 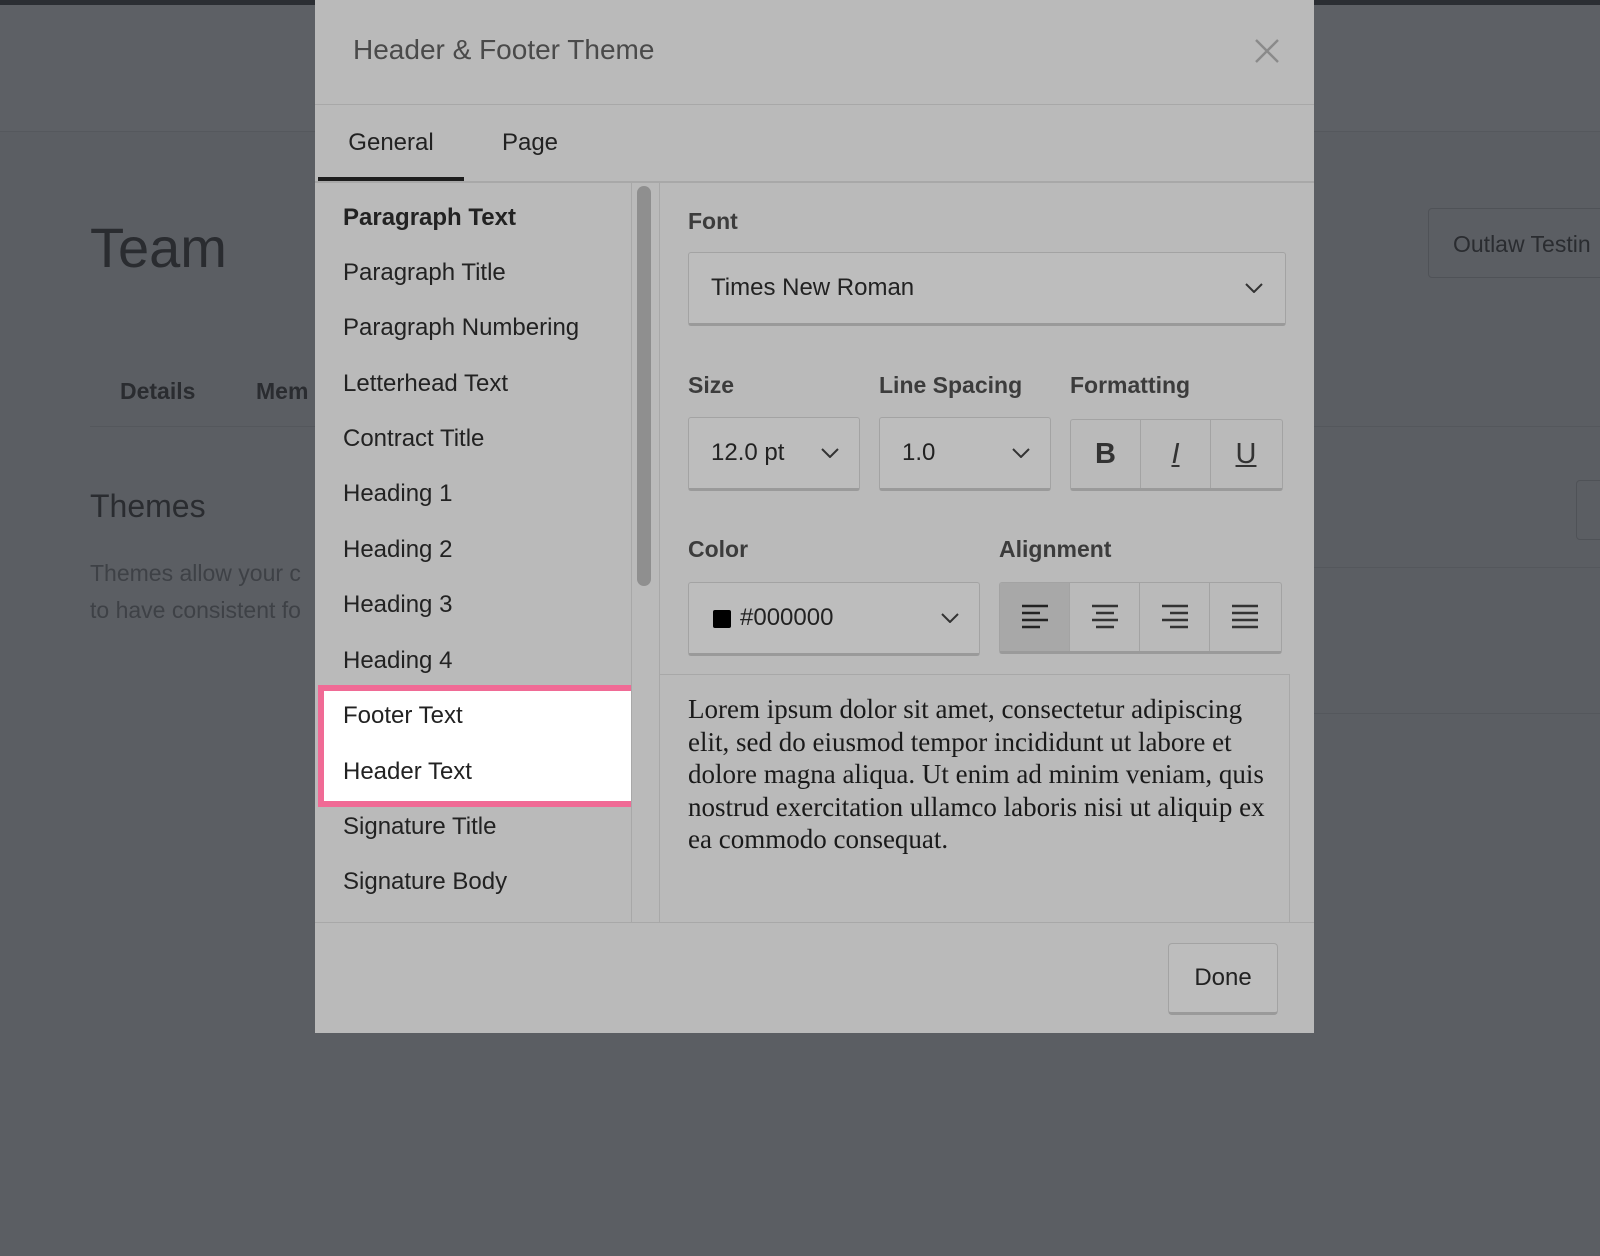 What do you see at coordinates (1514, 243) in the screenshot?
I see `team-select-button: Outlaw Testin` at bounding box center [1514, 243].